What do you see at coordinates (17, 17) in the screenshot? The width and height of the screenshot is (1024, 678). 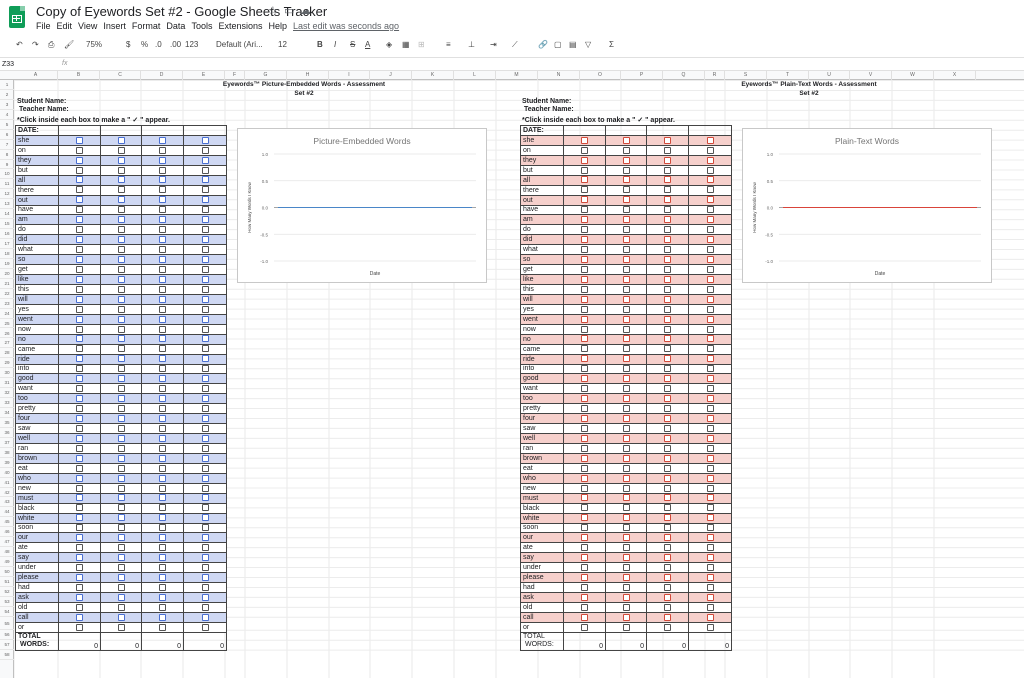 I see `sheets-logo-icon` at bounding box center [17, 17].